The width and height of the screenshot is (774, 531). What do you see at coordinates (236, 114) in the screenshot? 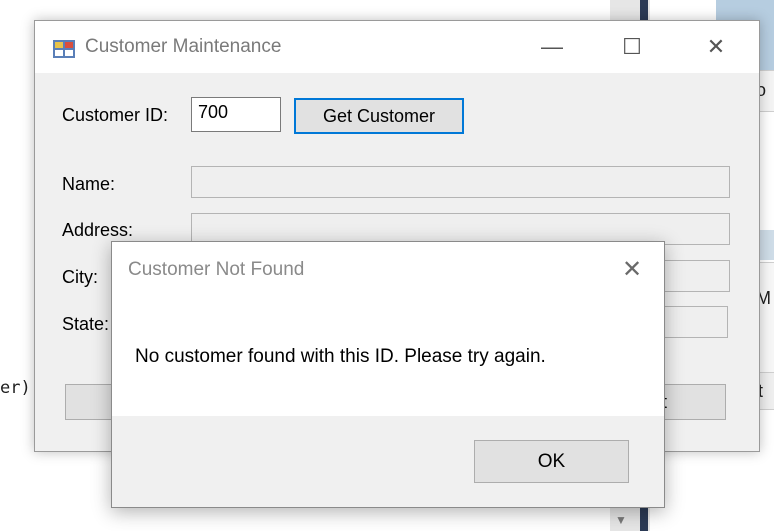
I see `customer-id-input: 700` at bounding box center [236, 114].